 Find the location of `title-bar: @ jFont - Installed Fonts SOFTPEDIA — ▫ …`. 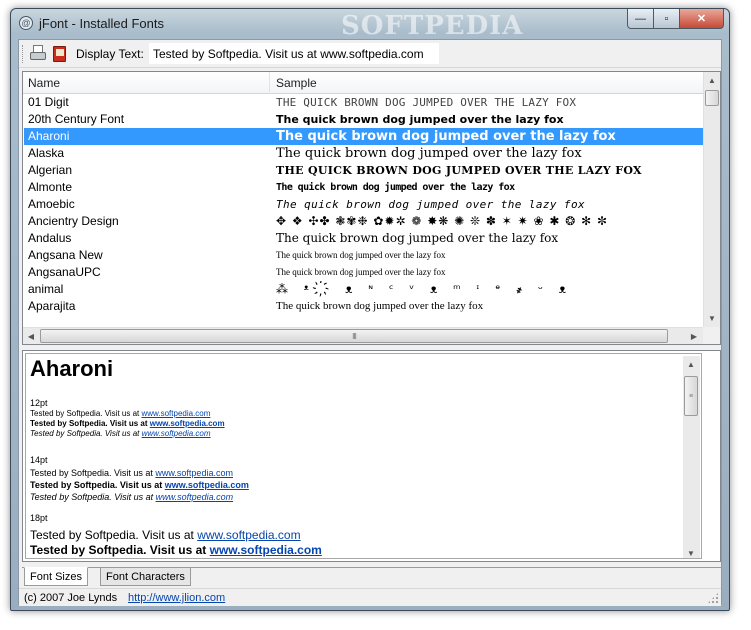

title-bar: @ jFont - Installed Fonts SOFTPEDIA — ▫ … is located at coordinates (370, 25).